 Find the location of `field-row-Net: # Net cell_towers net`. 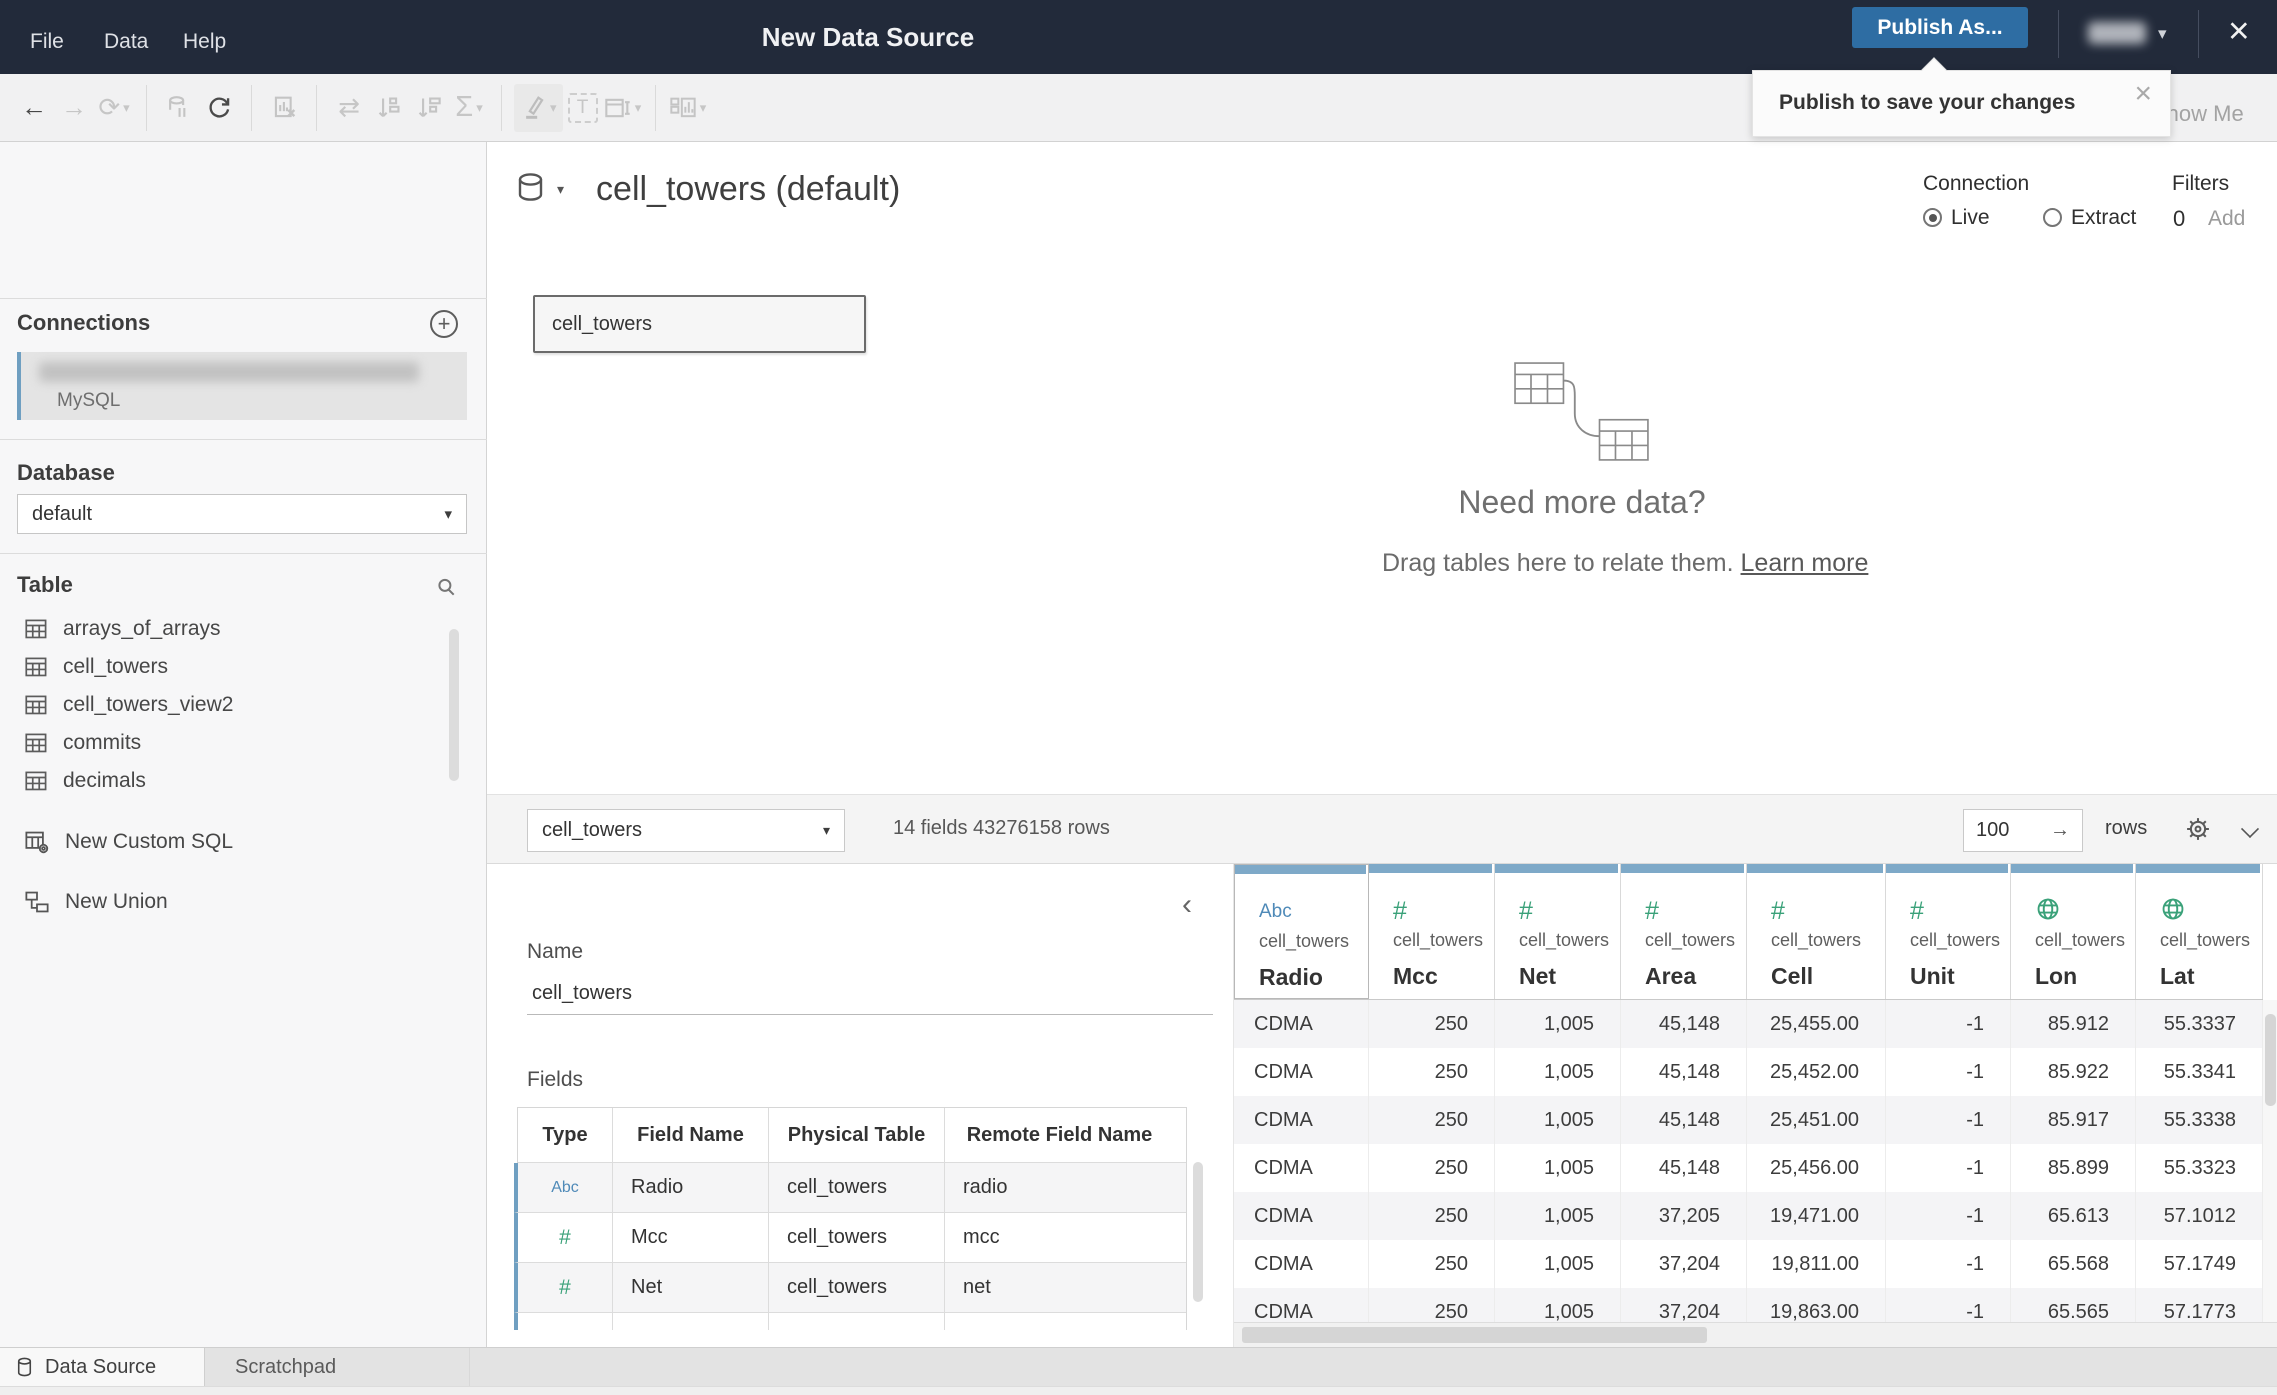

field-row-Net: # Net cell_towers net is located at coordinates (850, 1288).